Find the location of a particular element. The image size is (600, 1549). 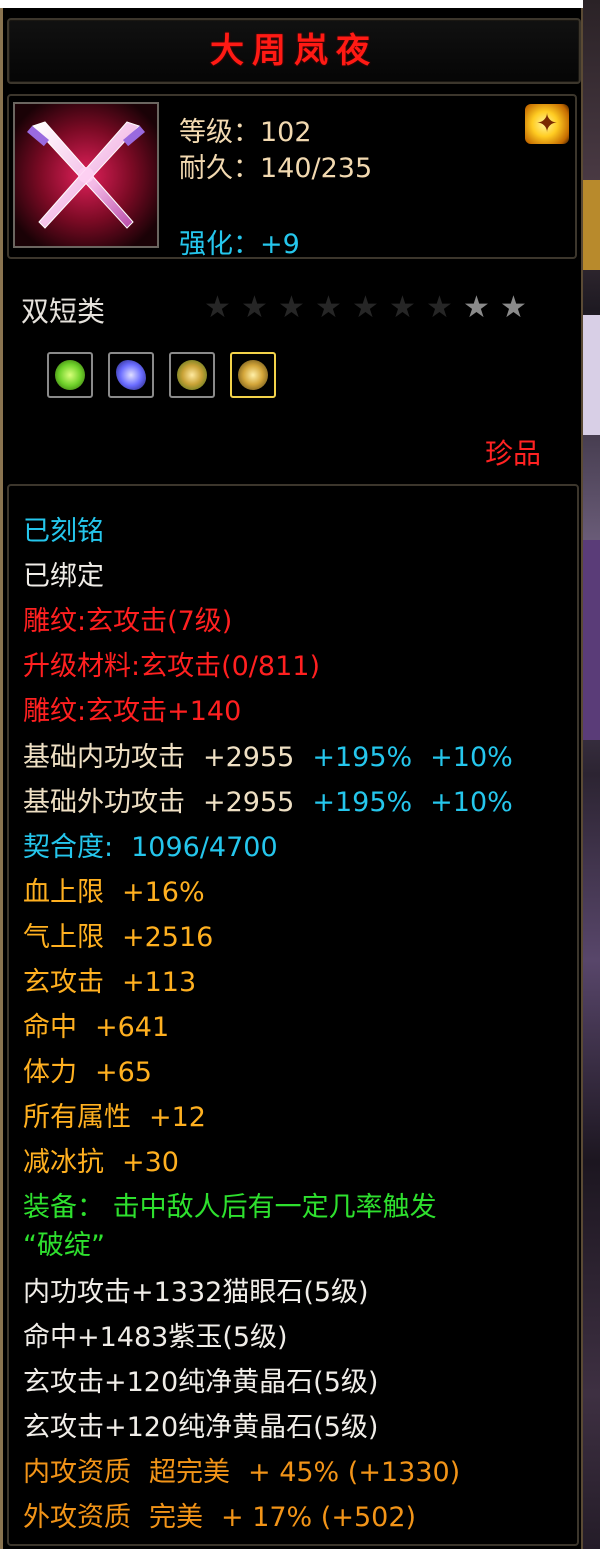

weapon-icon is located at coordinates (86, 175).